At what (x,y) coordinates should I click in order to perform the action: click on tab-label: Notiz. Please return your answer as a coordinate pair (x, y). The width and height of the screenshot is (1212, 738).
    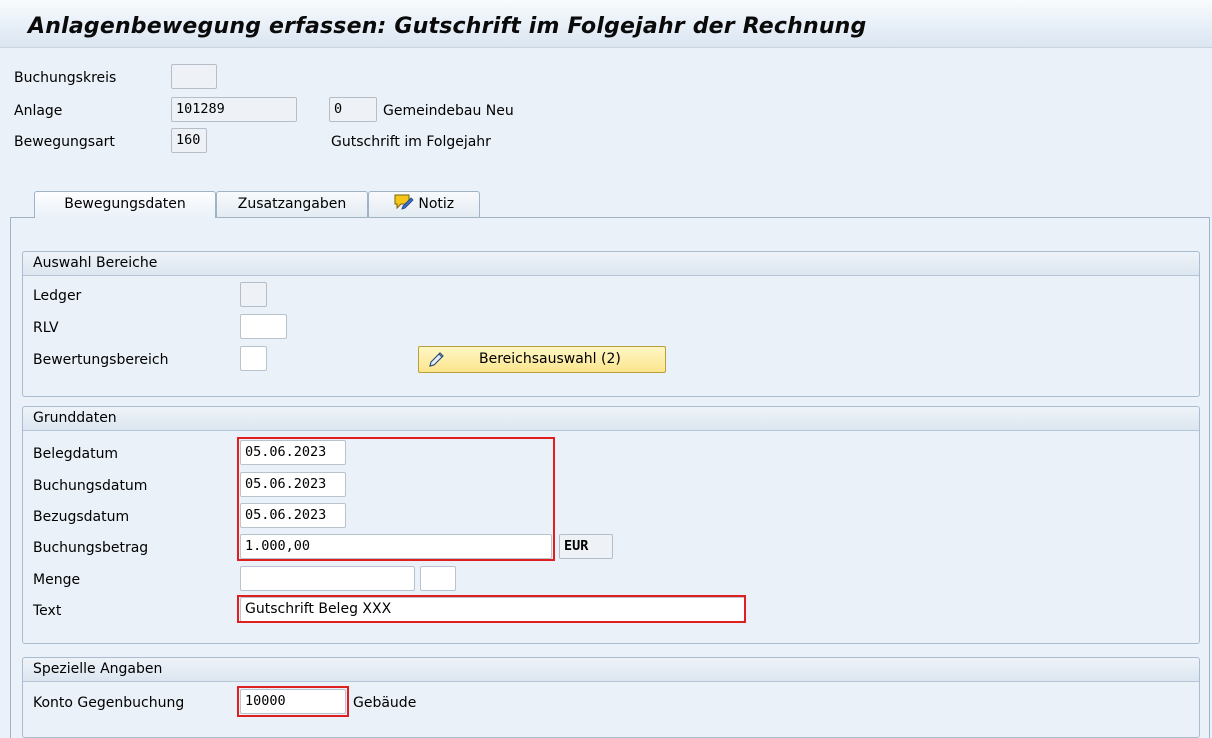
    Looking at the image, I should click on (436, 204).